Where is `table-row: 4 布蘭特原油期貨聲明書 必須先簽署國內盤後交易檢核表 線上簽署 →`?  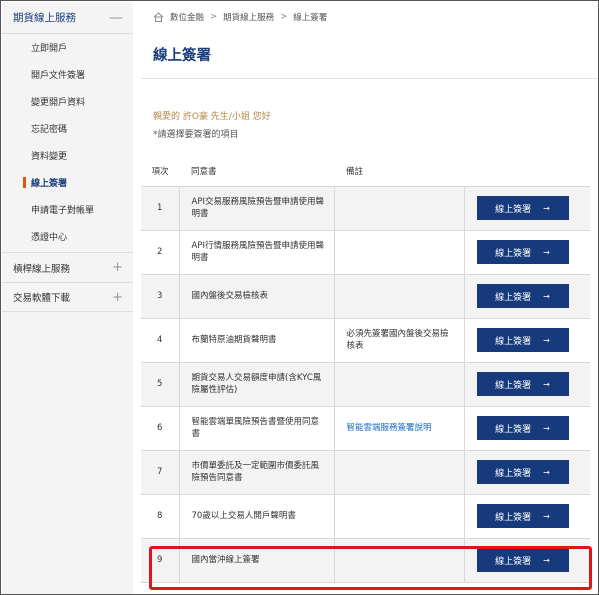
table-row: 4 布蘭特原油期貨聲明書 必須先簽署國內盤後交易檢核表 線上簽署 → is located at coordinates (365, 340).